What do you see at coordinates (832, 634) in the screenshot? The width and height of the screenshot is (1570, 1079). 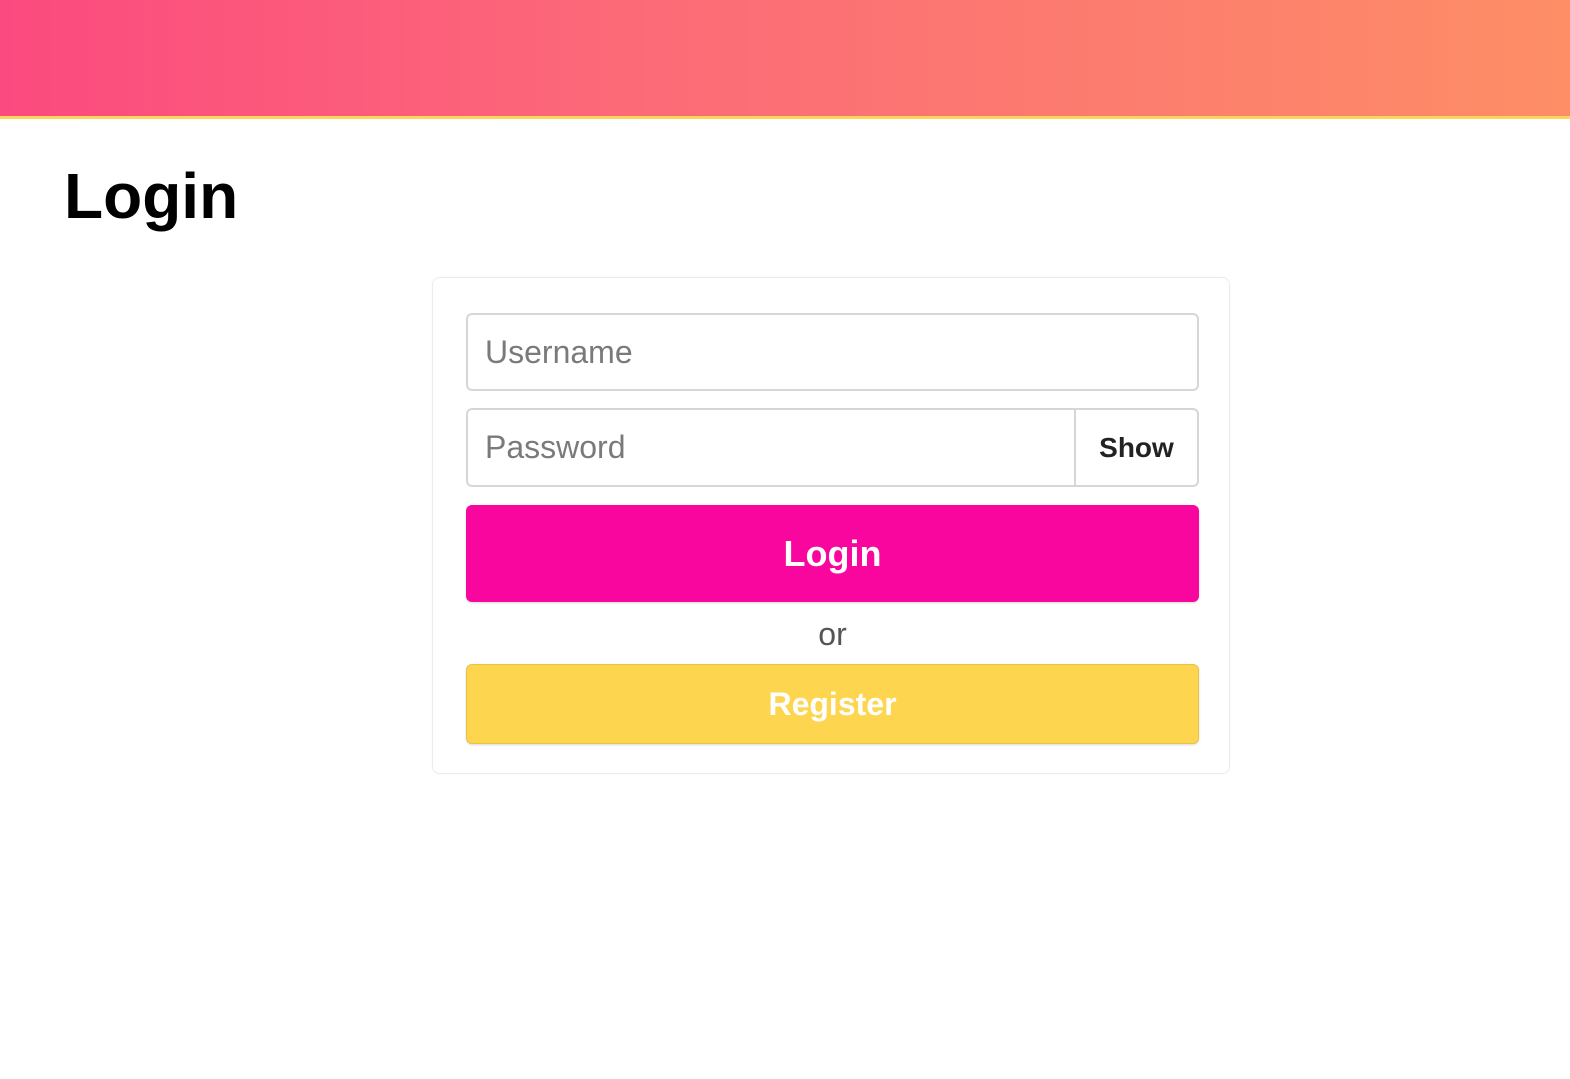 I see `or-separator: or` at bounding box center [832, 634].